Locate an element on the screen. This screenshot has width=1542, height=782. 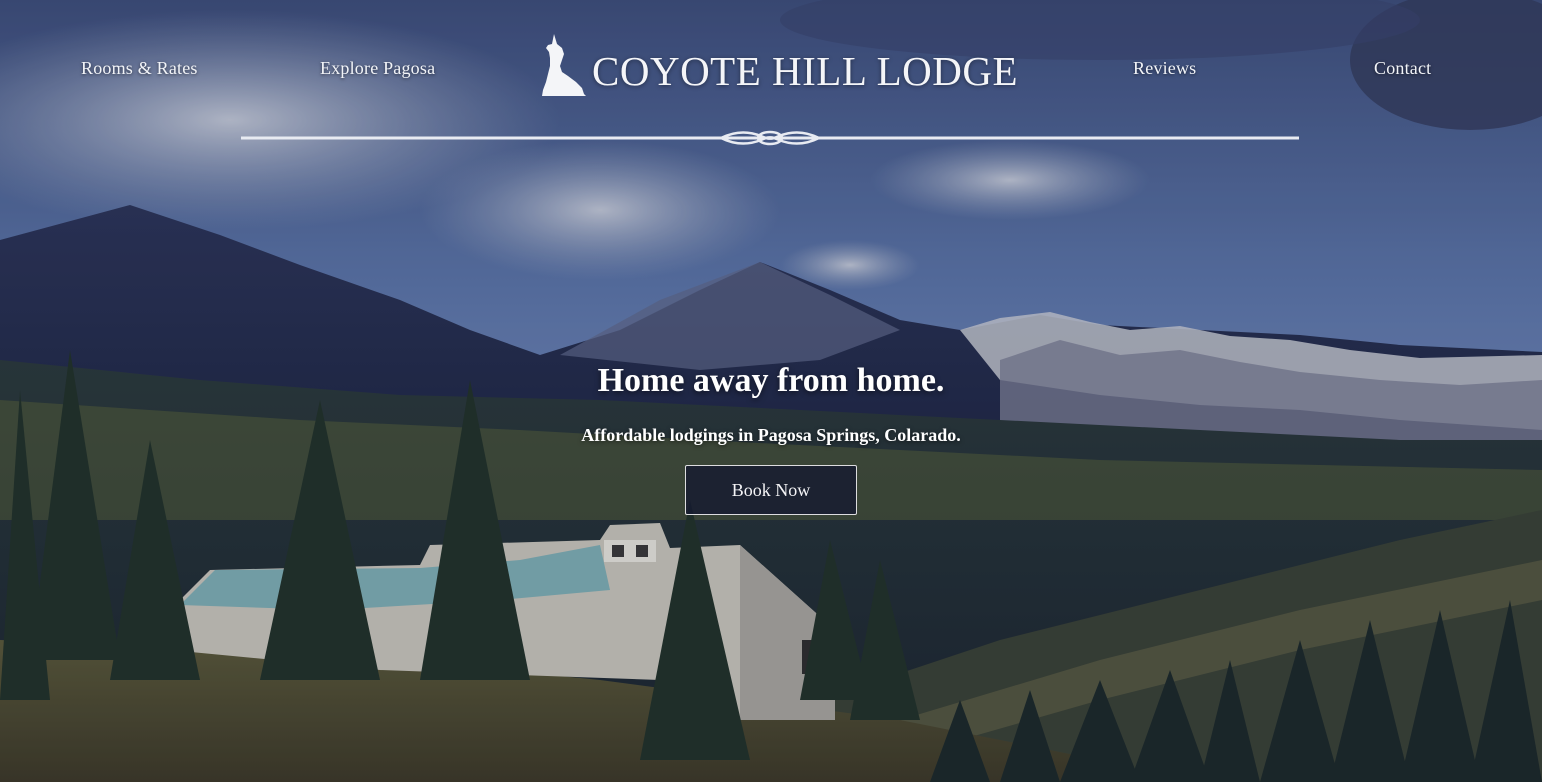
nav-link-rooms-rates: Rooms & Rates is located at coordinates (139, 68).